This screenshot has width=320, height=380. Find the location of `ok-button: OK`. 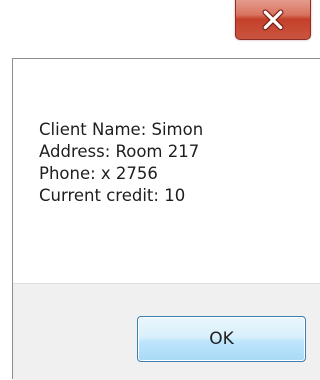

ok-button: OK is located at coordinates (221, 339).